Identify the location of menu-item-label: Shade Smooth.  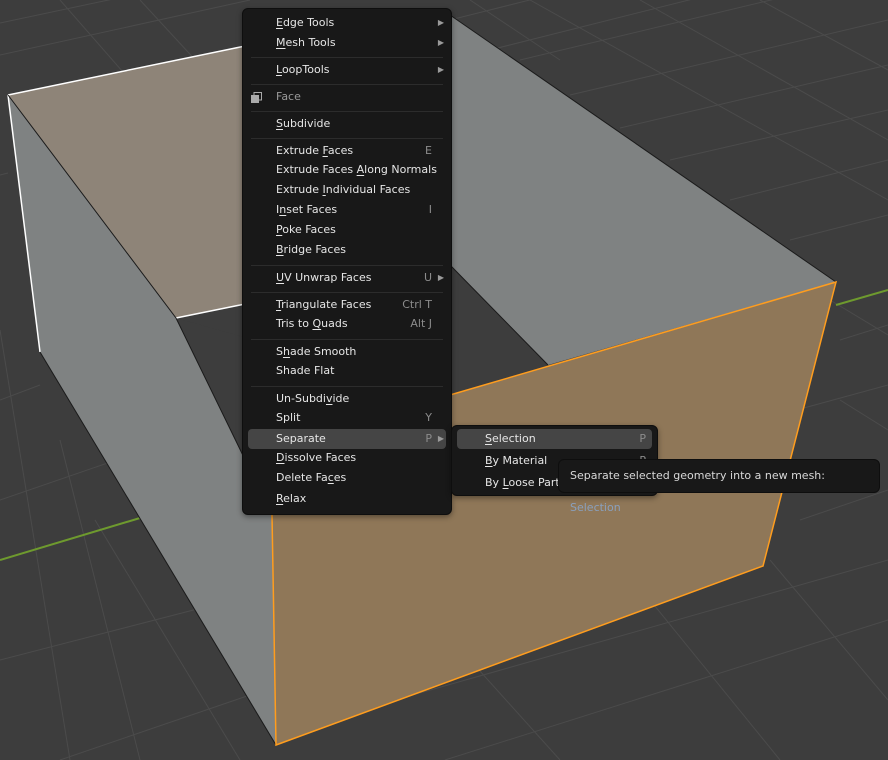
(316, 352).